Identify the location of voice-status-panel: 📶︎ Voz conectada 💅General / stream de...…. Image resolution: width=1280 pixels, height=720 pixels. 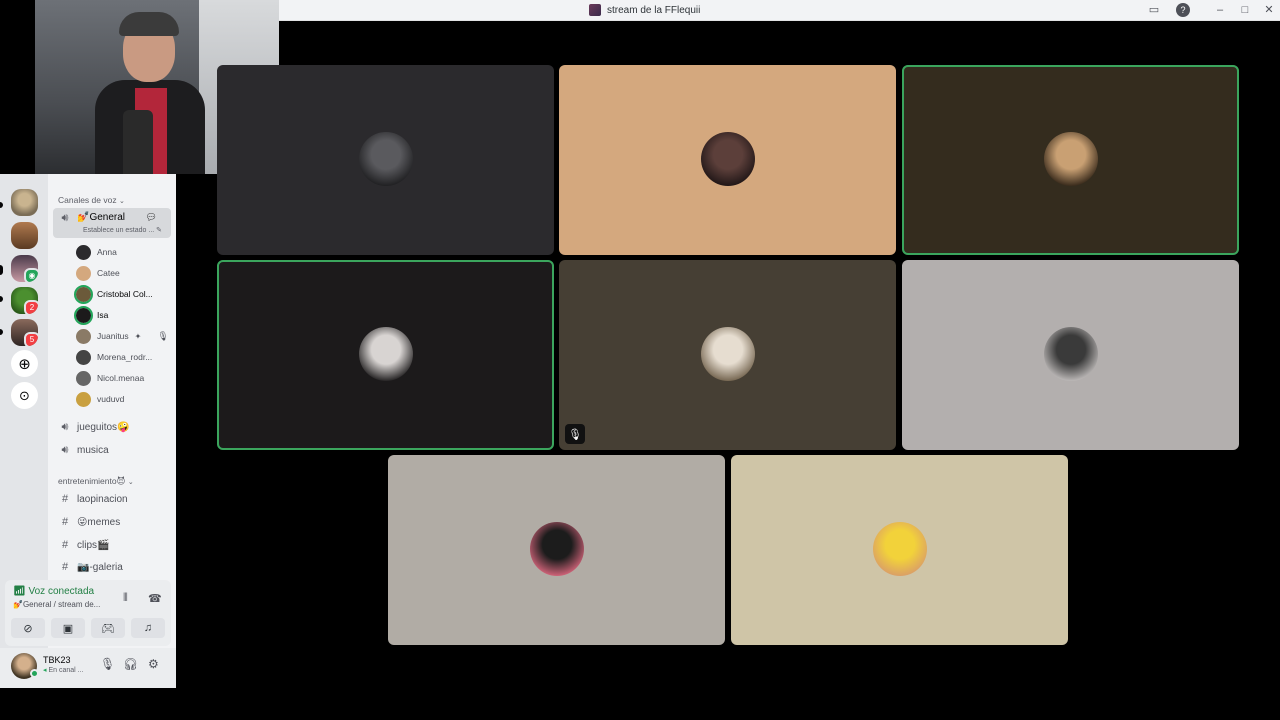
(88, 613).